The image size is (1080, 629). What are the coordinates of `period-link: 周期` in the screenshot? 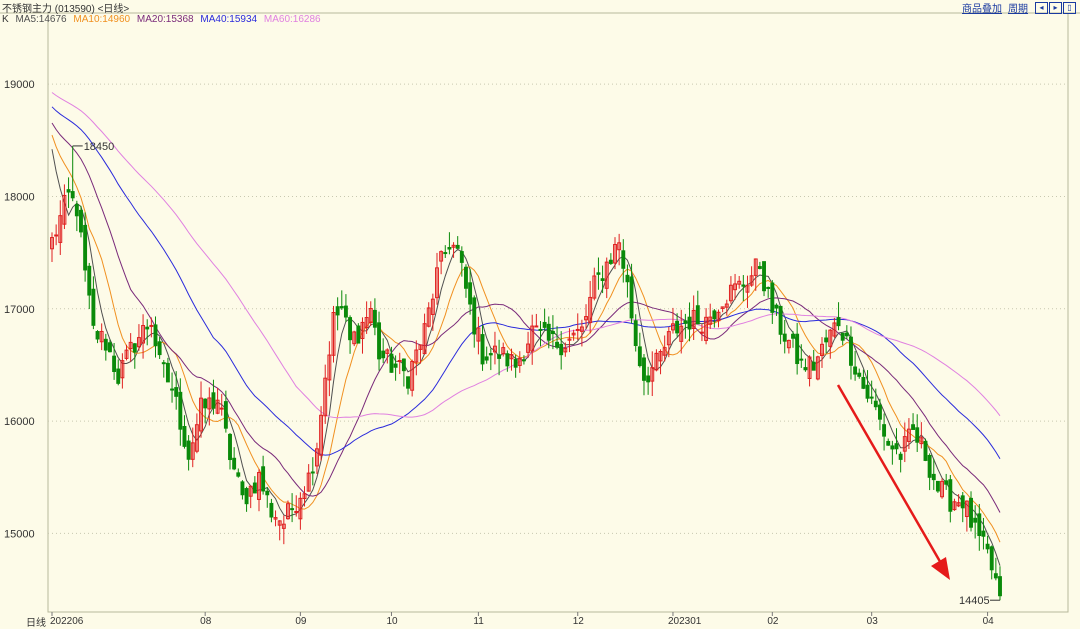 It's located at (1018, 7).